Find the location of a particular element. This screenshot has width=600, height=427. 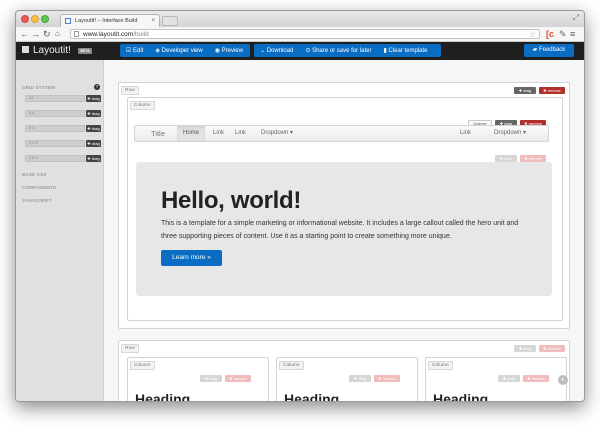

home-icon: ⌂ is located at coordinates (57, 34).